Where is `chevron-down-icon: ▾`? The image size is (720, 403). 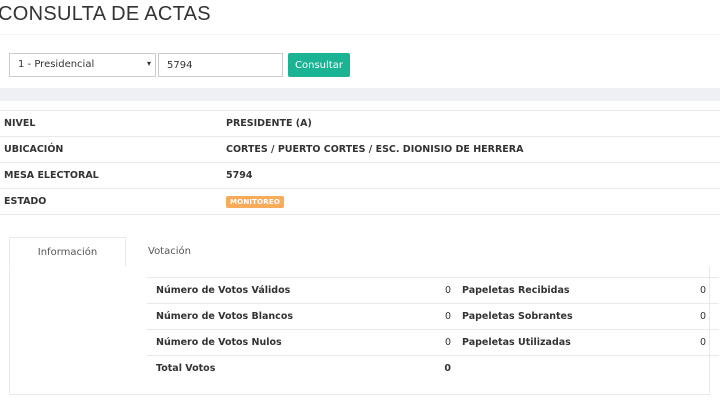 chevron-down-icon: ▾ is located at coordinates (148, 63).